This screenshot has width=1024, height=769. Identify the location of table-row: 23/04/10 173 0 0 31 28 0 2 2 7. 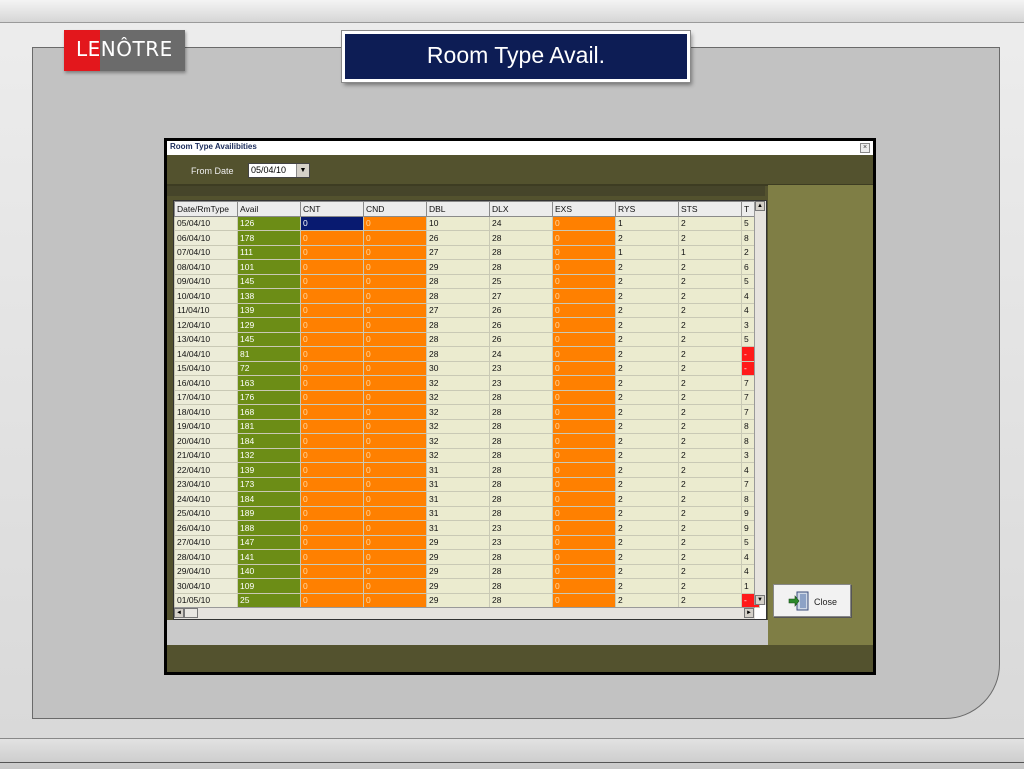
(467, 484).